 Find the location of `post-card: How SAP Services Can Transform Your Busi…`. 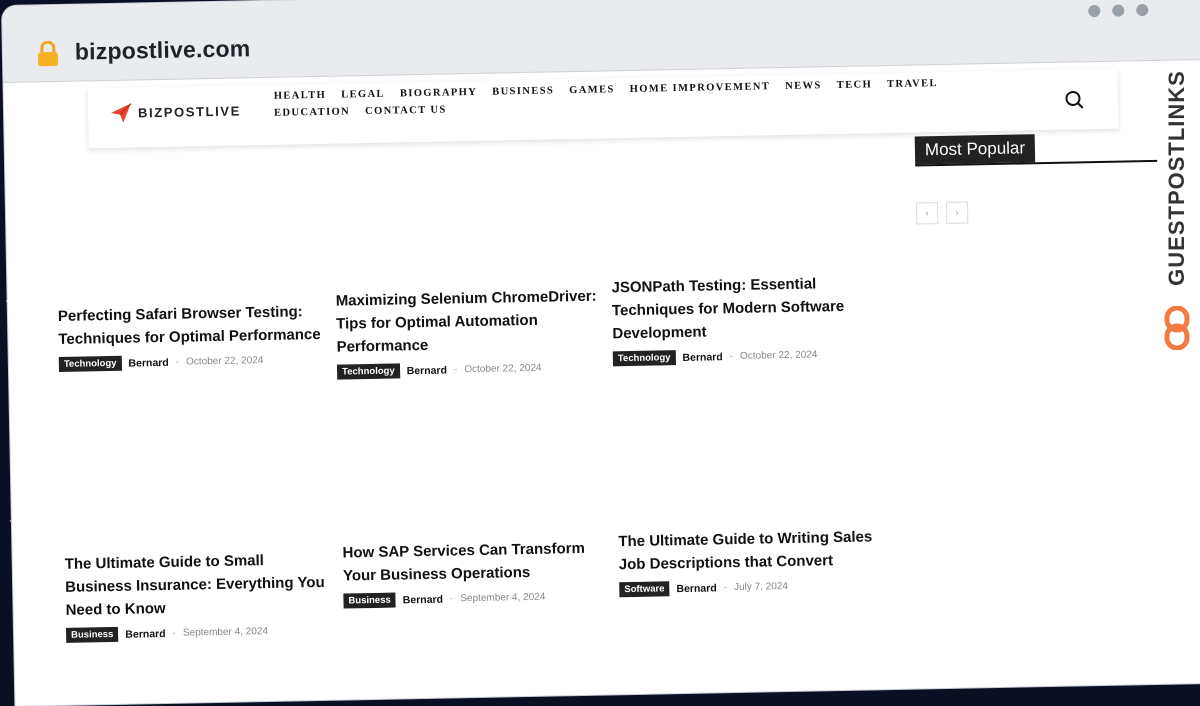

post-card: How SAP Services Can Transform Your Busi… is located at coordinates (475, 572).